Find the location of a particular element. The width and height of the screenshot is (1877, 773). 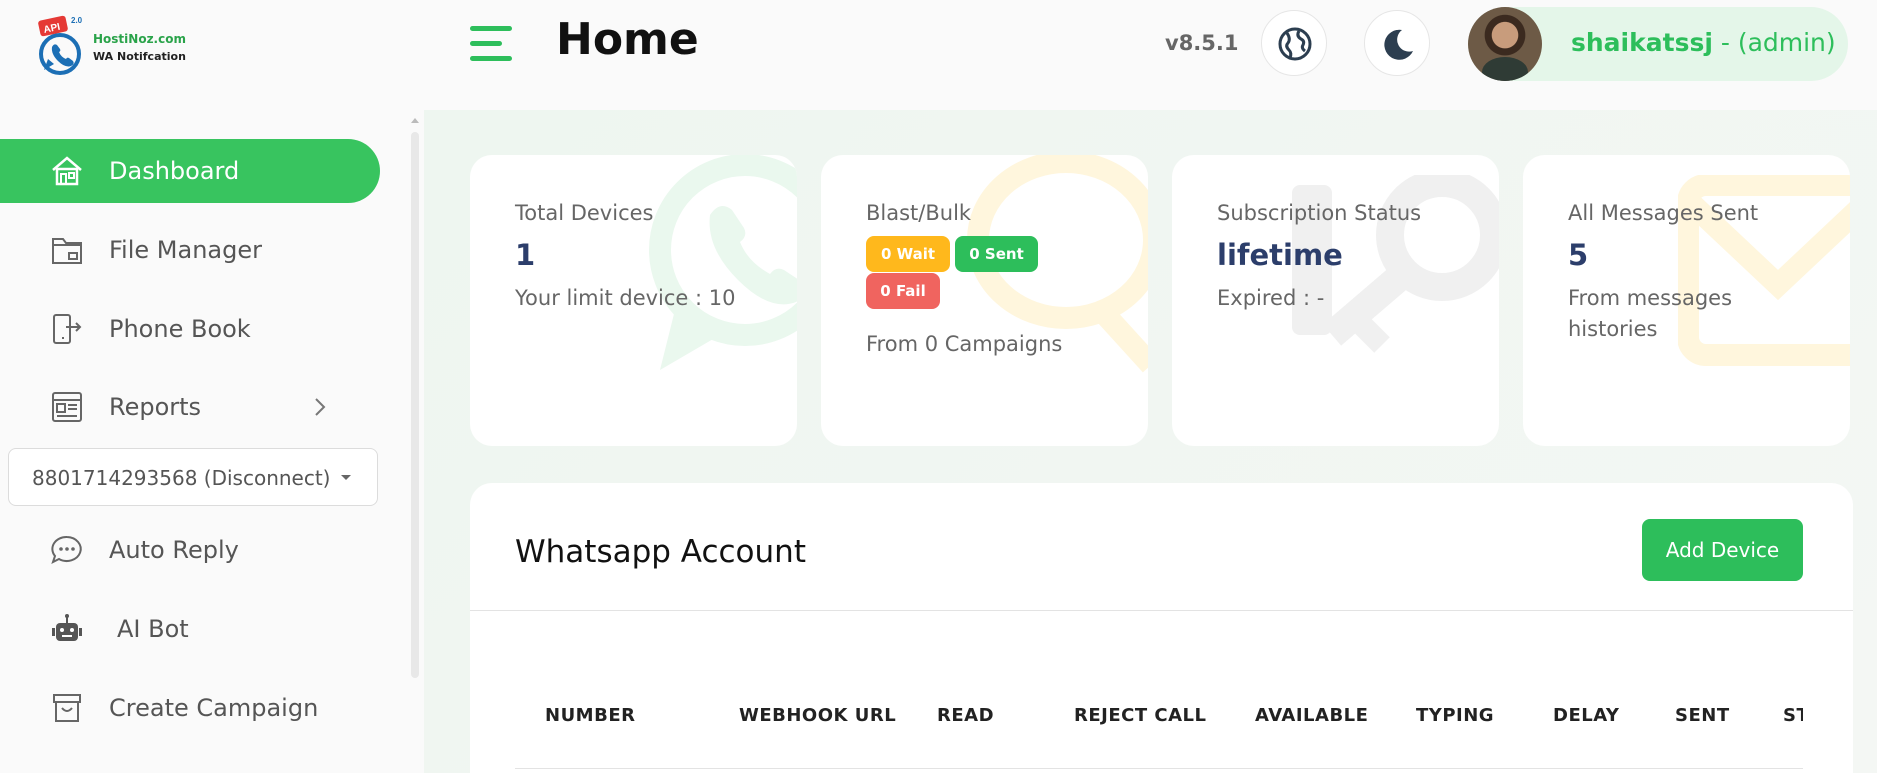

wait-badge: 0 Wait is located at coordinates (908, 254).